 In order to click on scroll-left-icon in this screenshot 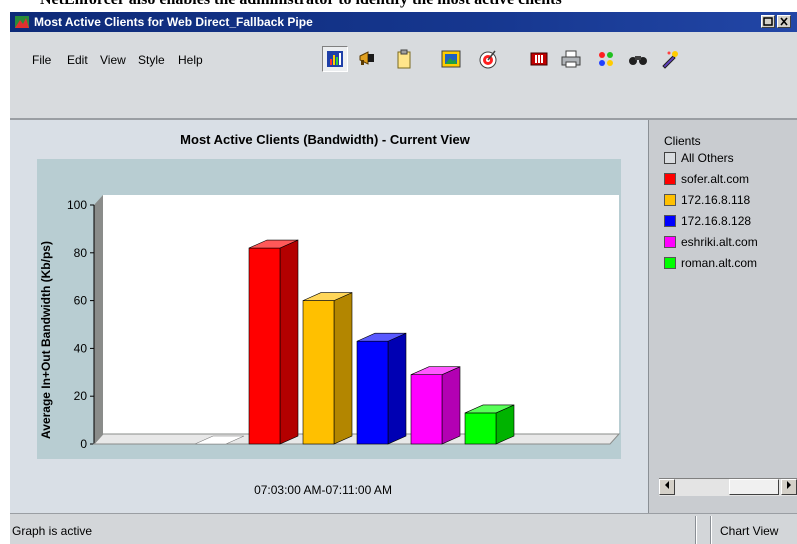, I will do `click(667, 485)`.